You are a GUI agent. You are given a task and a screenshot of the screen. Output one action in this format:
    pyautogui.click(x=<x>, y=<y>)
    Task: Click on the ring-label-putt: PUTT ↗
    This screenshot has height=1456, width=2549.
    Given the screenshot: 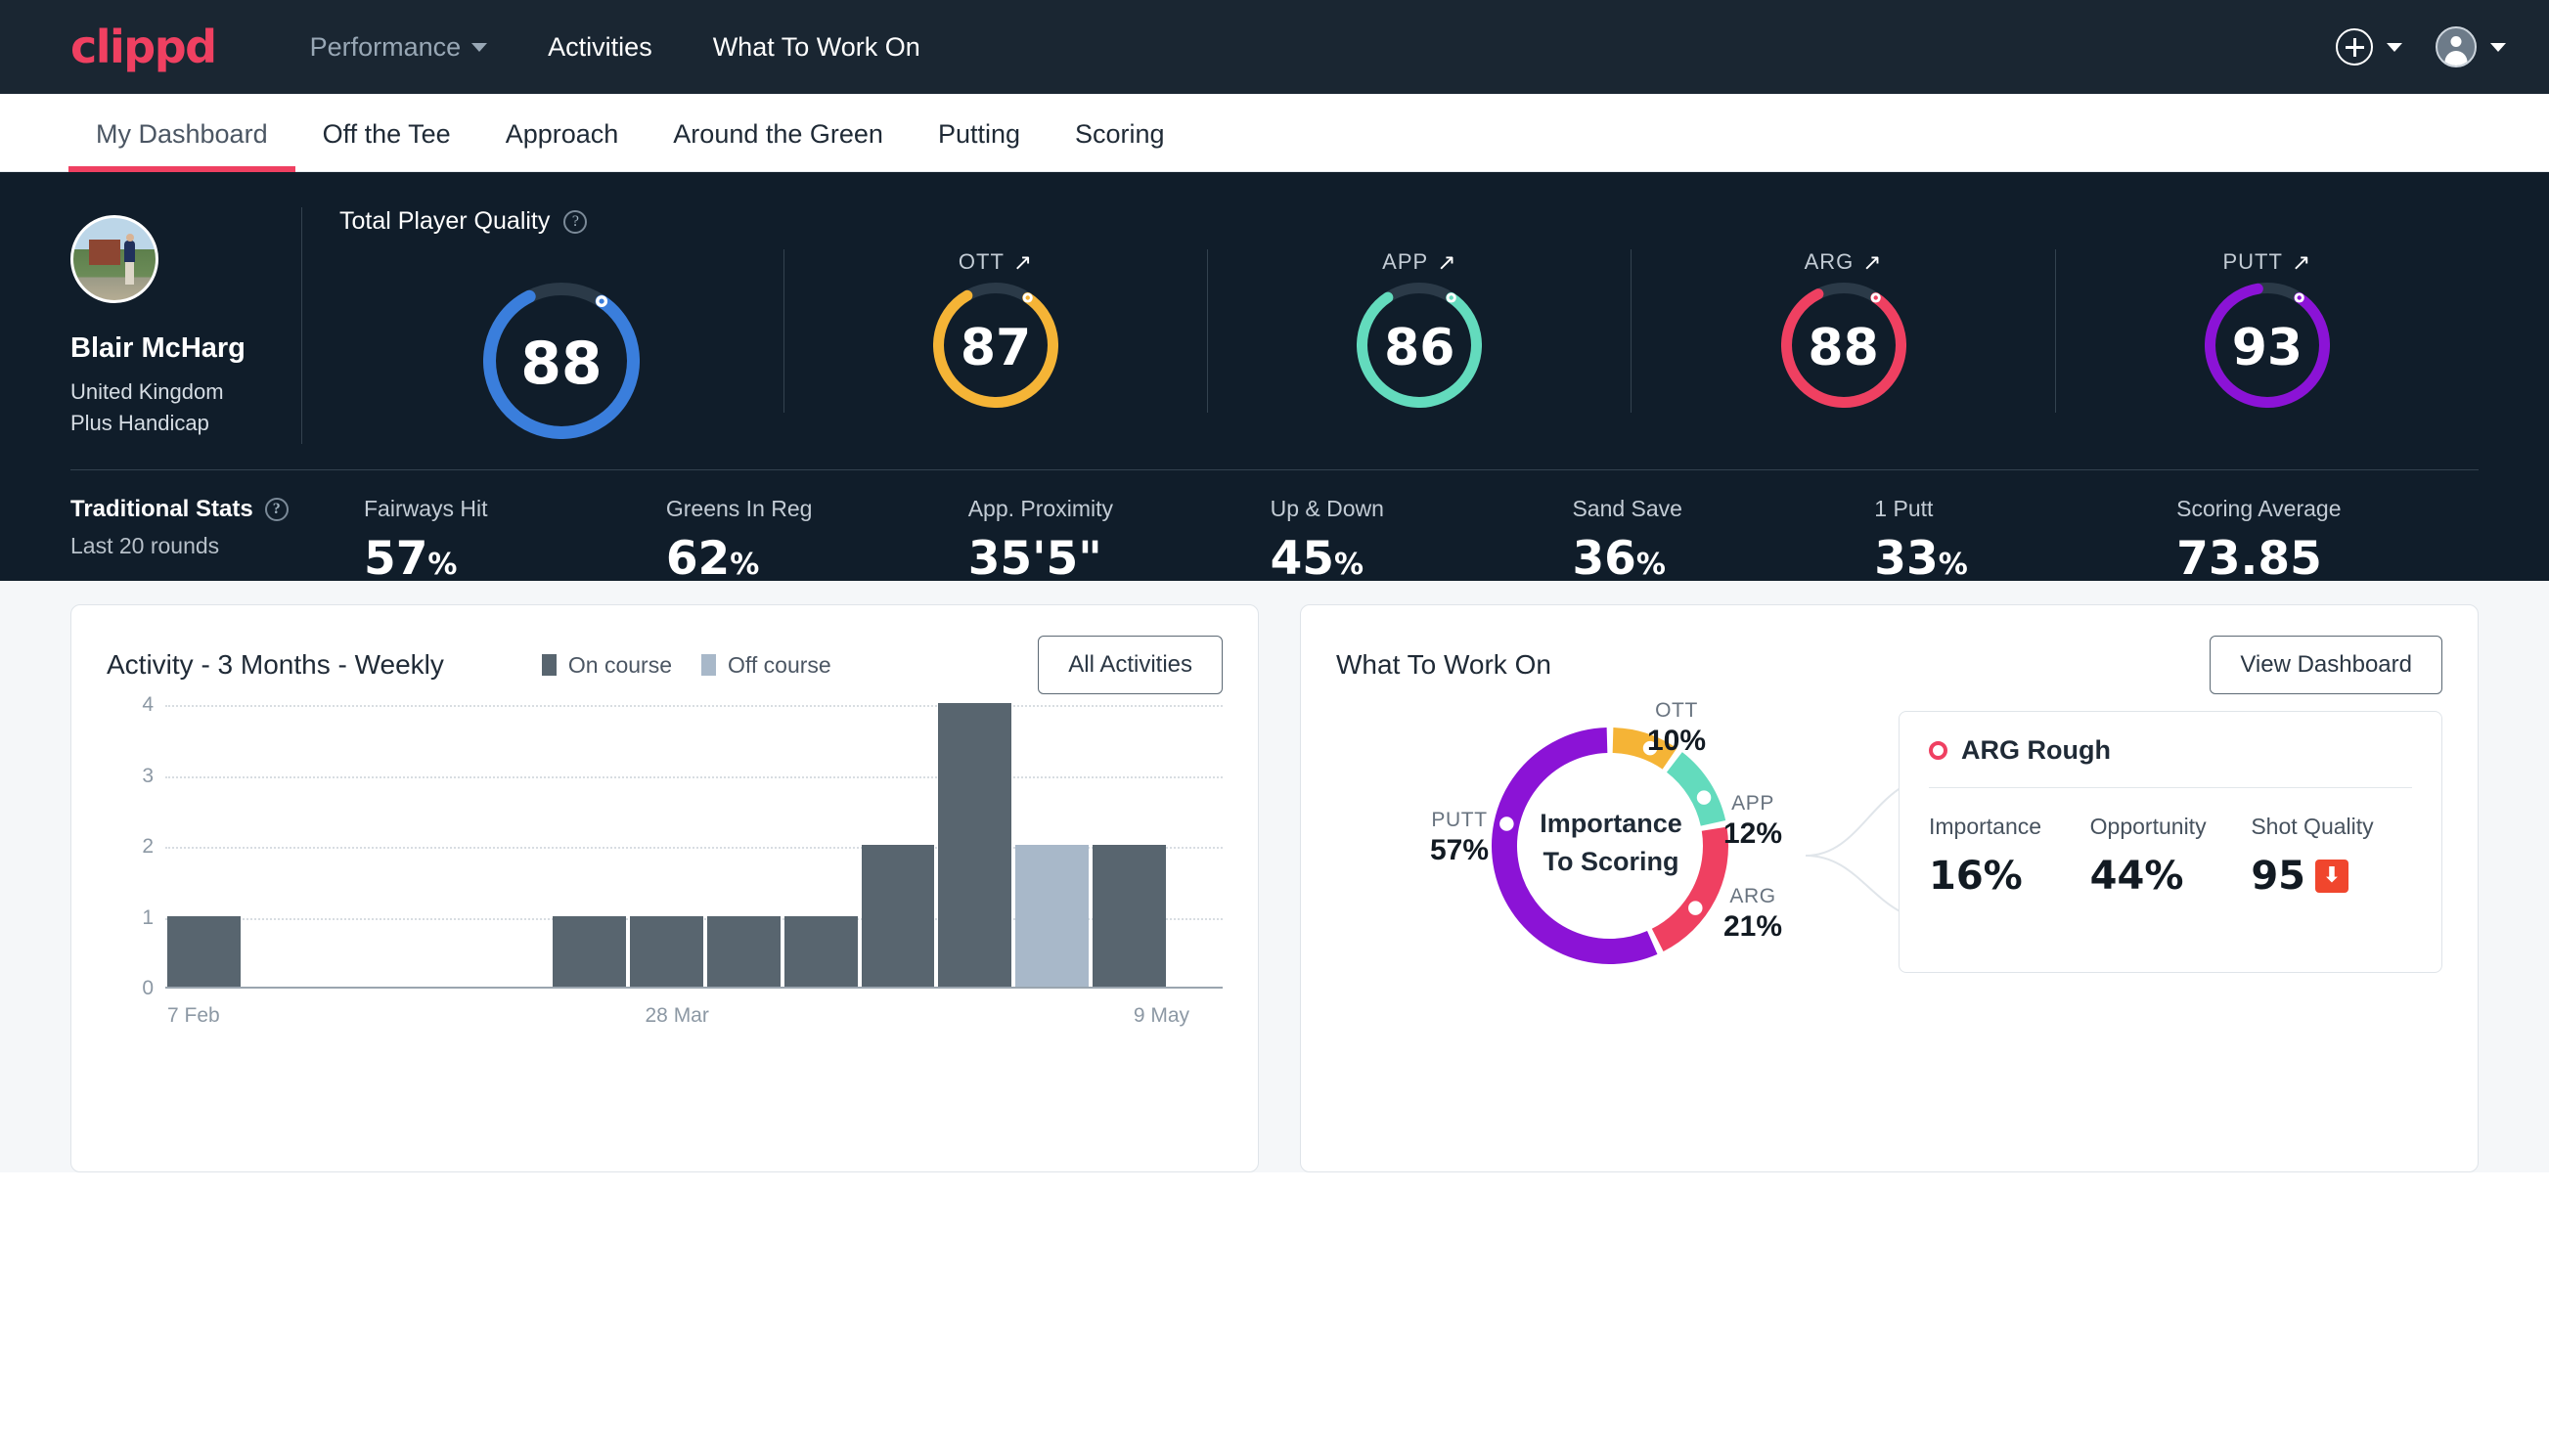 What is the action you would take?
    pyautogui.click(x=2267, y=262)
    